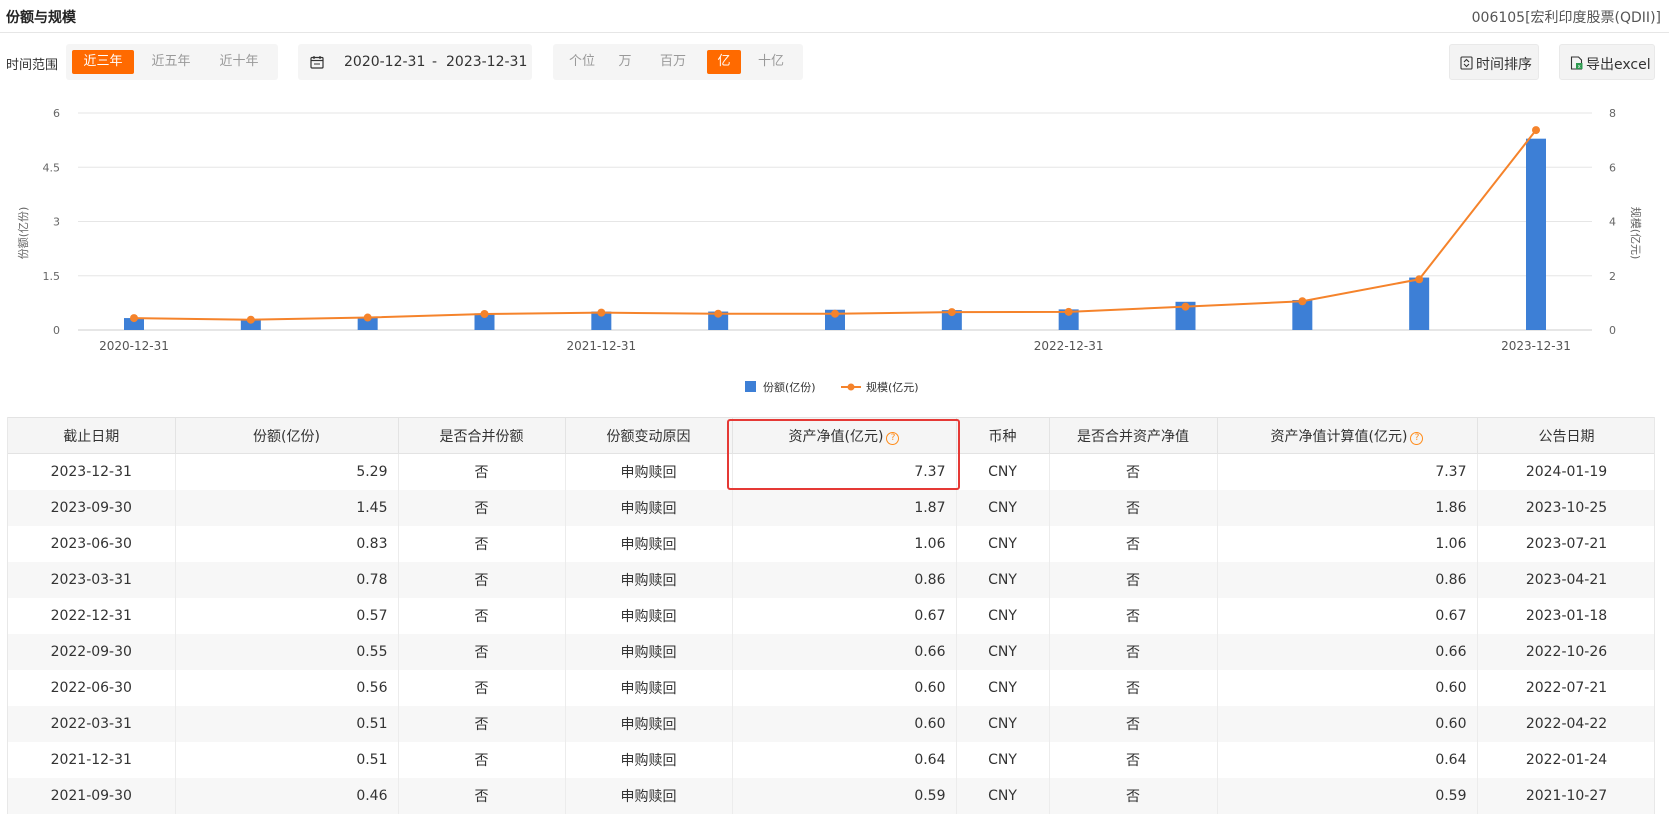 This screenshot has height=814, width=1669. What do you see at coordinates (1565, 615) in the screenshot?
I see `cell-announce-date: 2023-01-18` at bounding box center [1565, 615].